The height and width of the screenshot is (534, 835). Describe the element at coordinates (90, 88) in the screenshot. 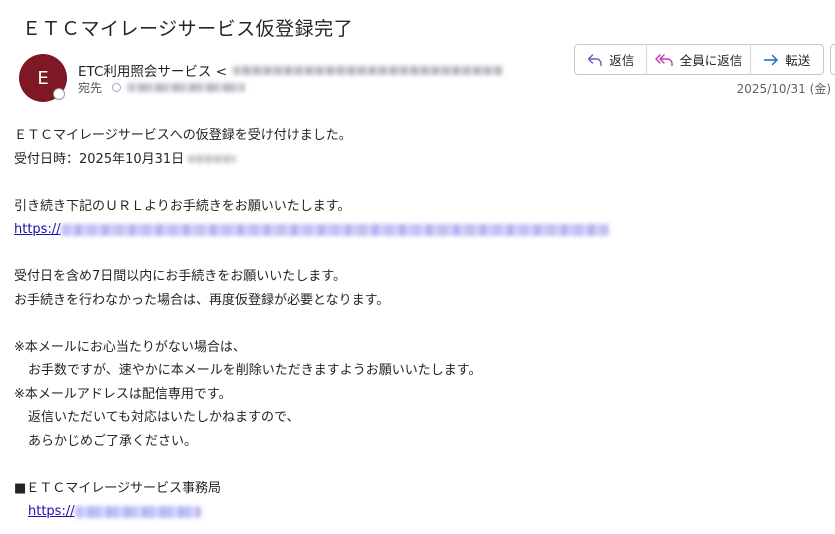

I see `to-label: 宛先` at that location.